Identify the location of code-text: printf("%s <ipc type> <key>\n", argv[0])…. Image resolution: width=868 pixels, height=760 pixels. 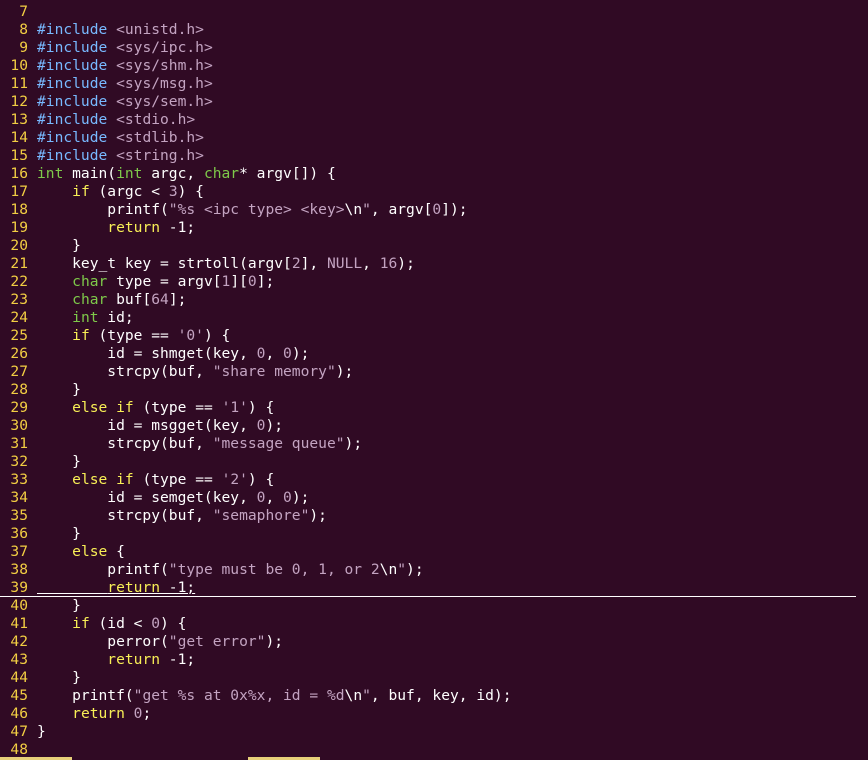
(252, 209).